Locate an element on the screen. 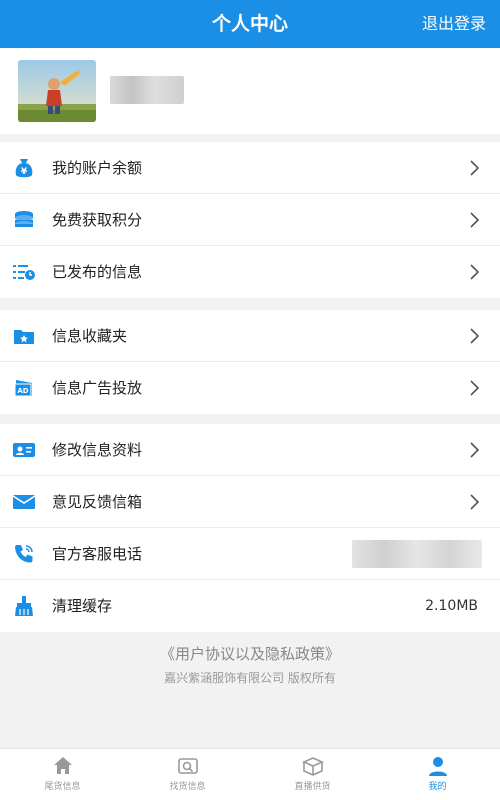 The image size is (500, 800). logout-button: 退出登录 is located at coordinates (454, 24).